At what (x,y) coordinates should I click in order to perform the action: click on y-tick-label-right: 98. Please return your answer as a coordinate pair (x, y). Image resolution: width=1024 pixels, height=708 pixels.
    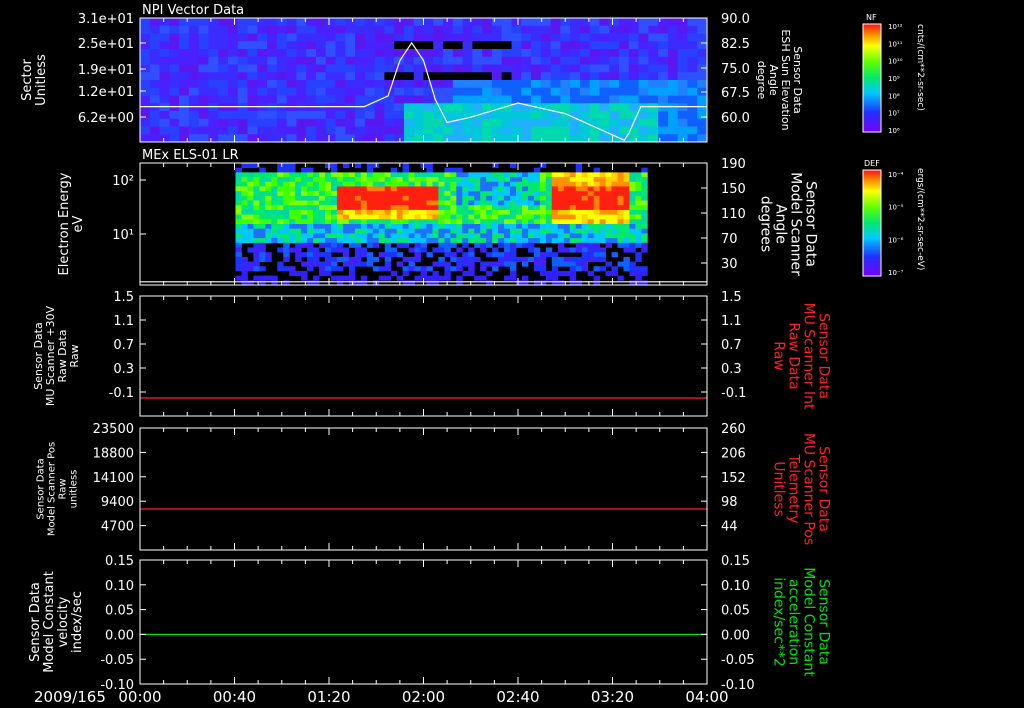
    Looking at the image, I should click on (729, 502).